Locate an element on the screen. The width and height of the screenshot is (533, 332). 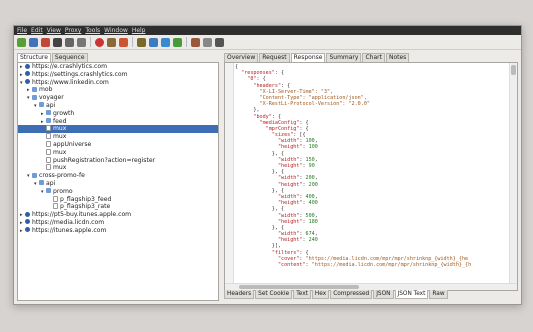
tab-json-text: JSON Text is located at coordinates (411, 294).